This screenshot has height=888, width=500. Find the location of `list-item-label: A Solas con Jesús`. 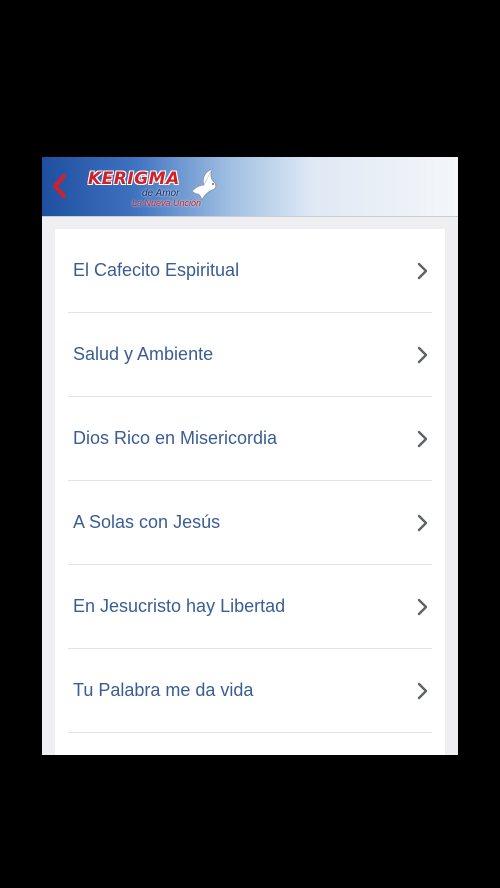

list-item-label: A Solas con Jesús is located at coordinates (147, 522).